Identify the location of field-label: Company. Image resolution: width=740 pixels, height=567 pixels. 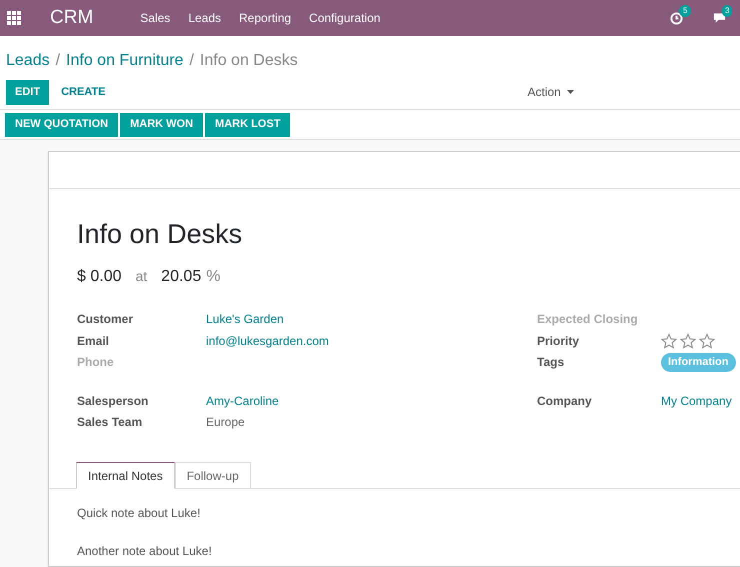
(564, 401).